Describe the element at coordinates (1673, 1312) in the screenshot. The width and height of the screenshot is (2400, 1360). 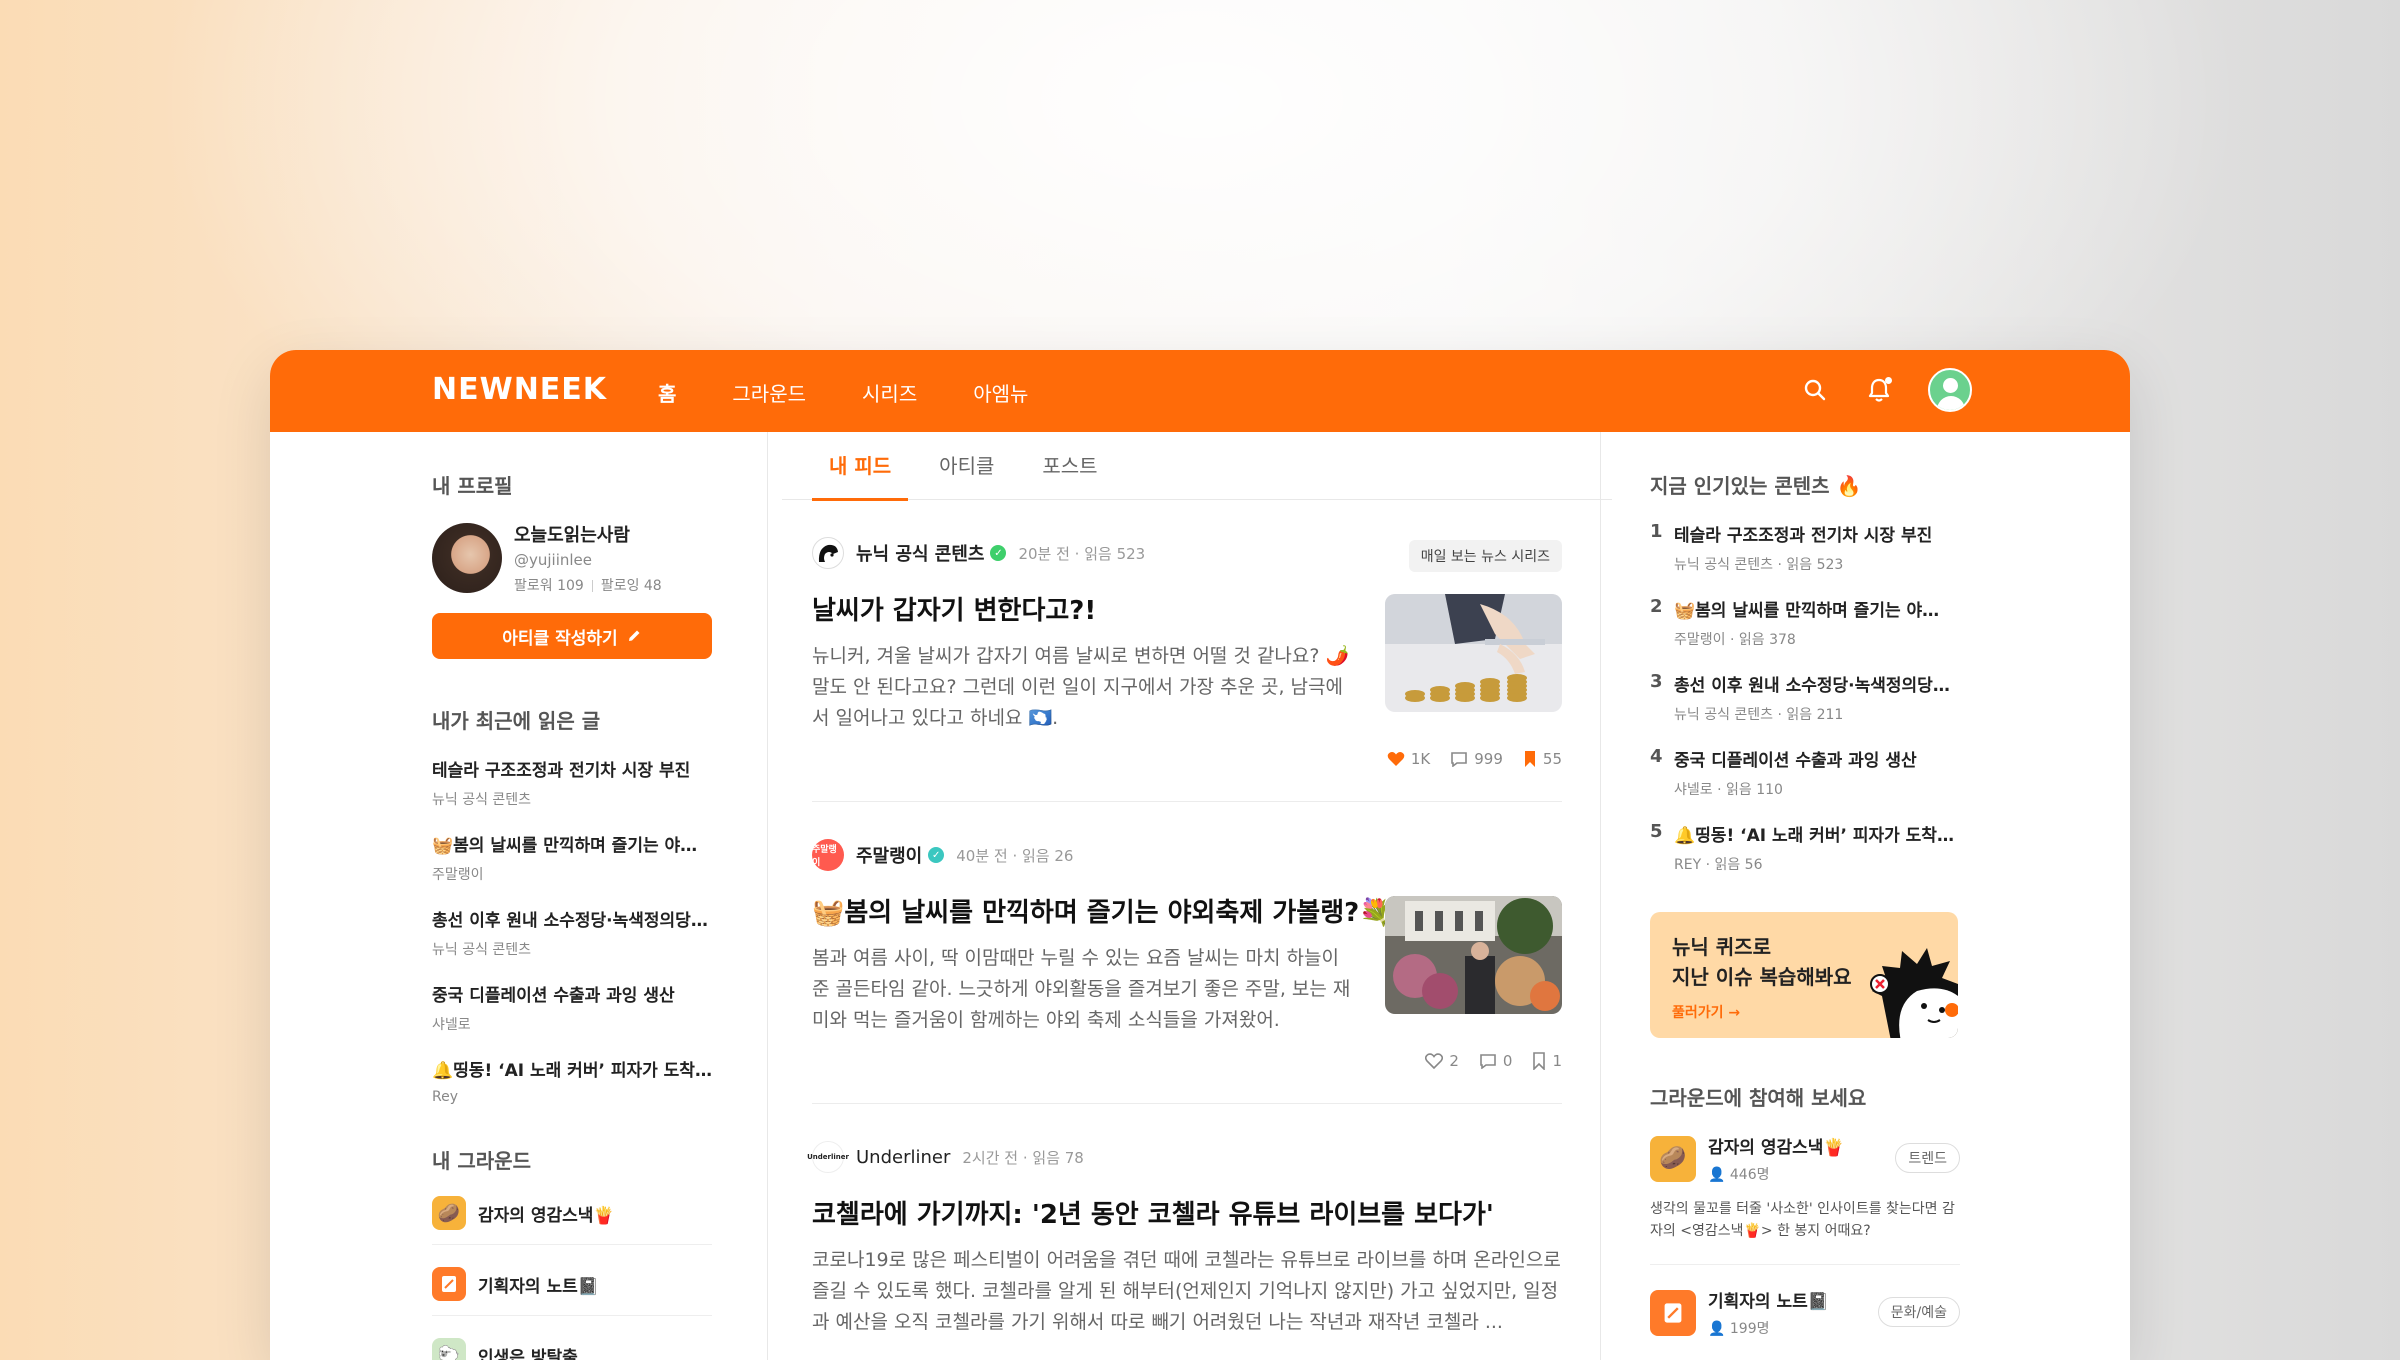
I see `note-icon` at that location.